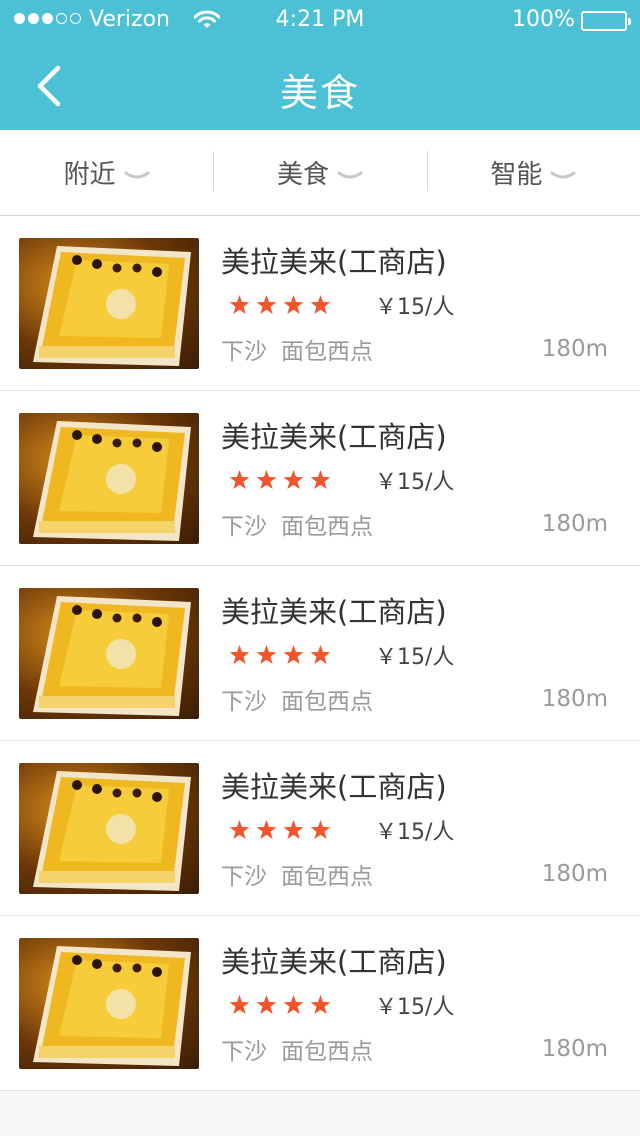 The image size is (640, 1136). I want to click on nav-bar: 美食, so click(320, 85).